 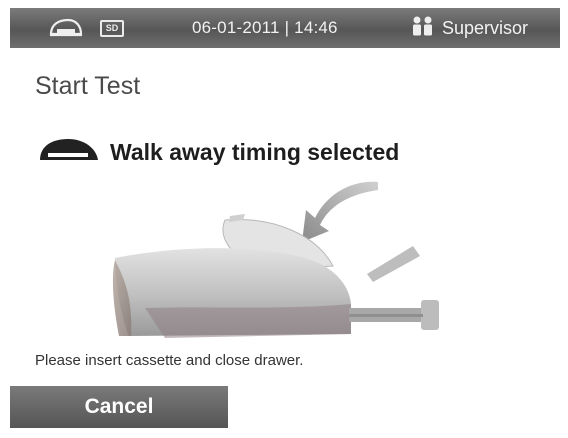 I want to click on sd-card-label: SD, so click(x=112, y=28).